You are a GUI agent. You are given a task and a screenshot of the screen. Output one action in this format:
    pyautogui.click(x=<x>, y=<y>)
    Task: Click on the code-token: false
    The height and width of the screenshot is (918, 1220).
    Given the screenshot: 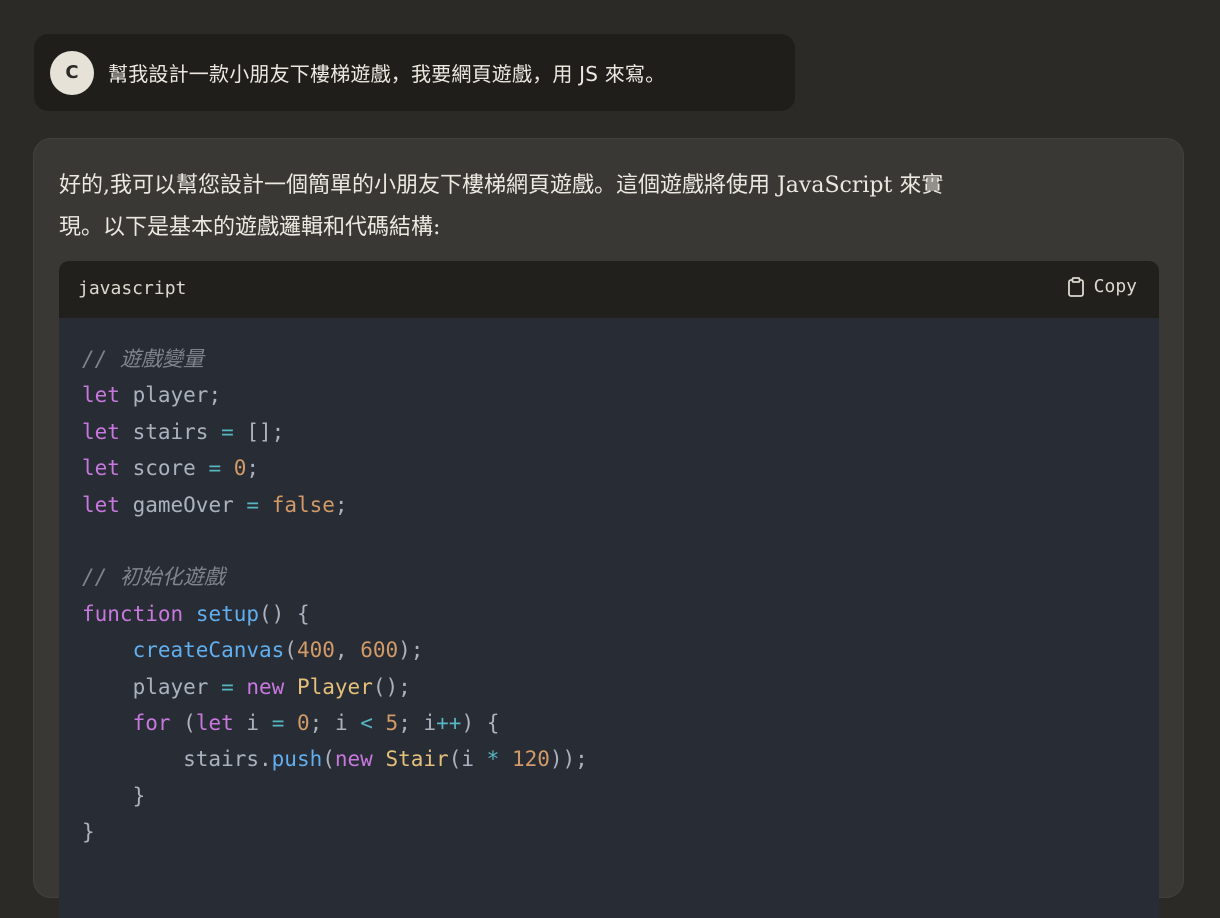 What is the action you would take?
    pyautogui.click(x=303, y=504)
    